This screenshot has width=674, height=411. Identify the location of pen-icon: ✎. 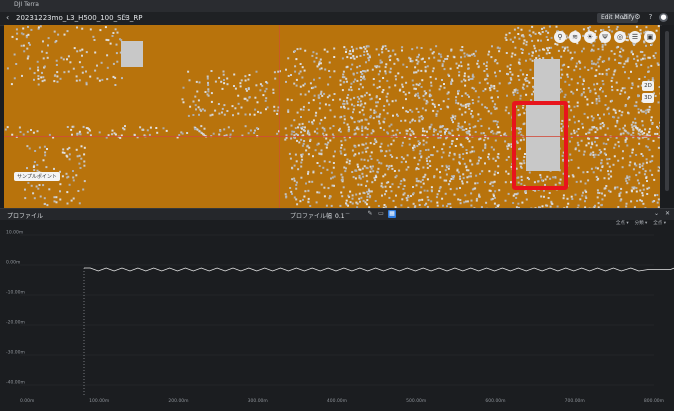
(370, 214).